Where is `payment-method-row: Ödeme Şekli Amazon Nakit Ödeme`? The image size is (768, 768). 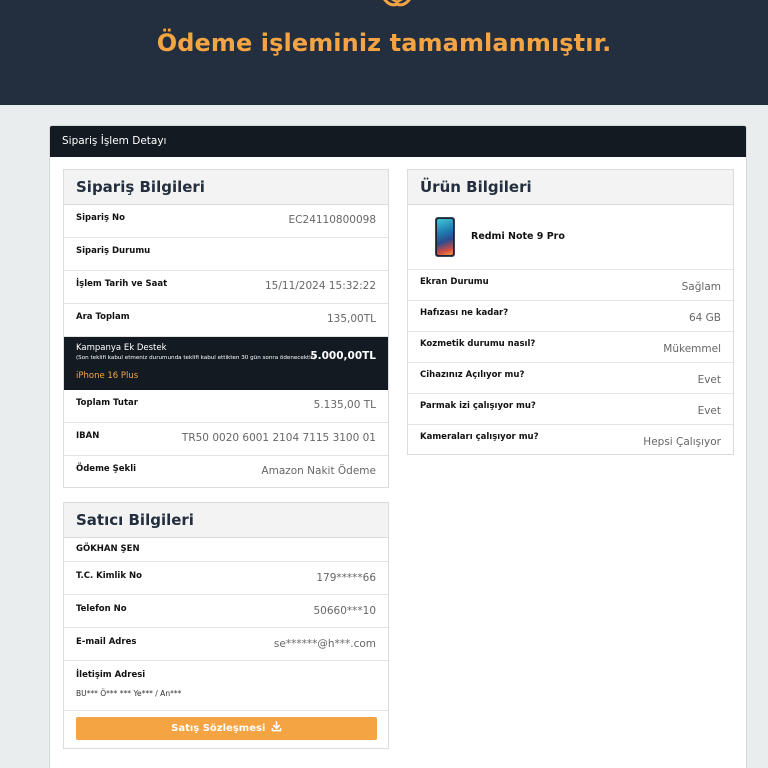 payment-method-row: Ödeme Şekli Amazon Nakit Ödeme is located at coordinates (226, 472).